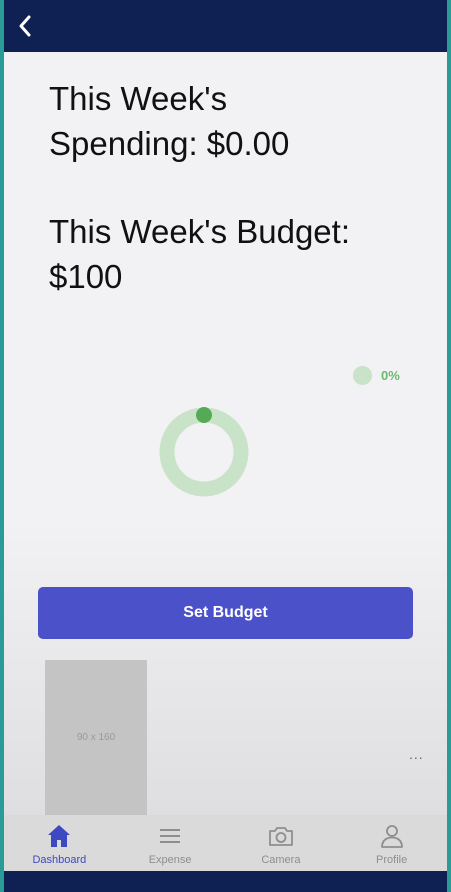 The height and width of the screenshot is (892, 451). Describe the element at coordinates (204, 415) in the screenshot. I see `donut-progress-marker` at that location.